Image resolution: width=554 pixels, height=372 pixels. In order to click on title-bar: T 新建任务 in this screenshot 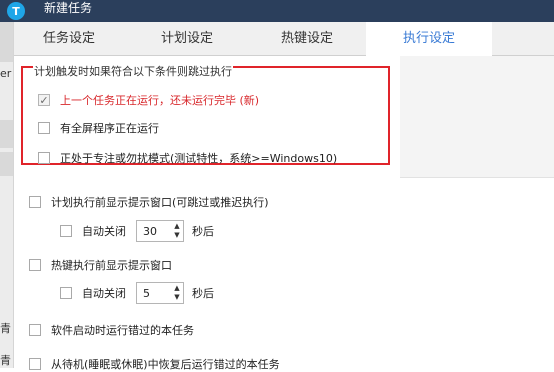, I will do `click(277, 11)`.